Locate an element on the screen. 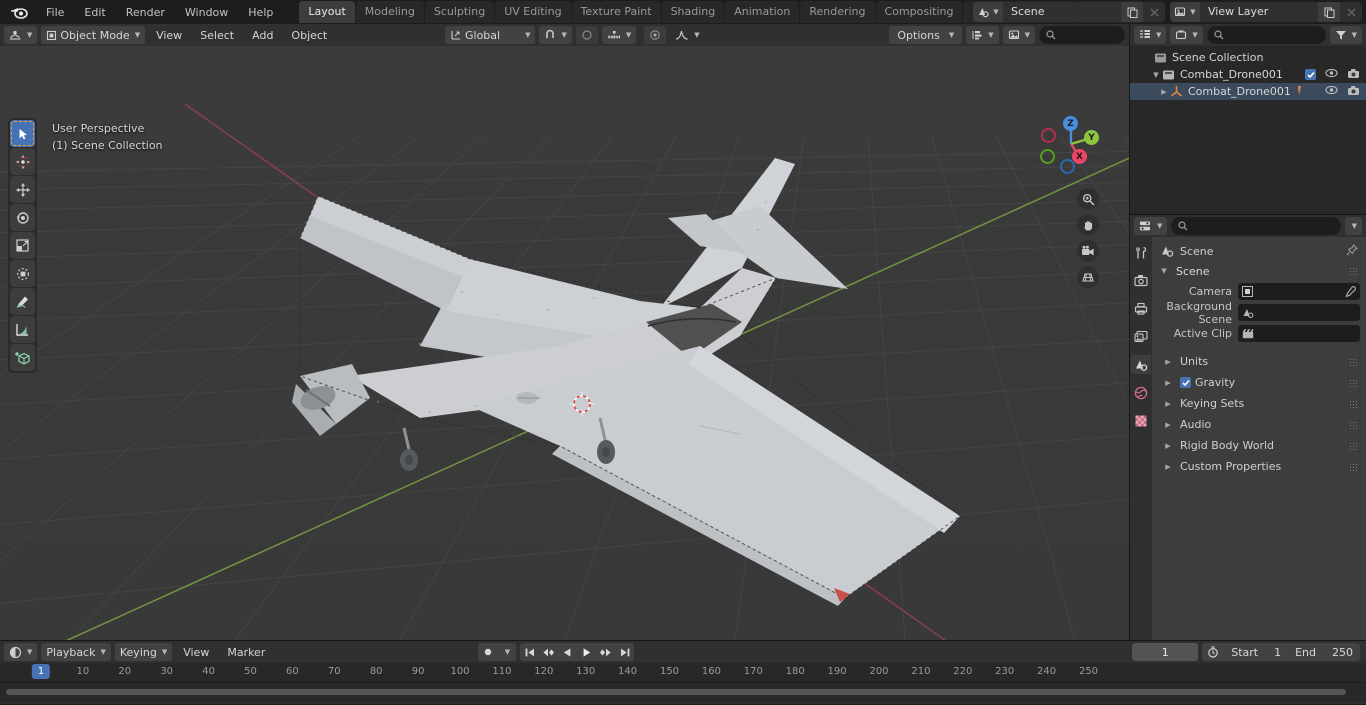 The width and height of the screenshot is (1366, 705). move-tool is located at coordinates (22, 189).